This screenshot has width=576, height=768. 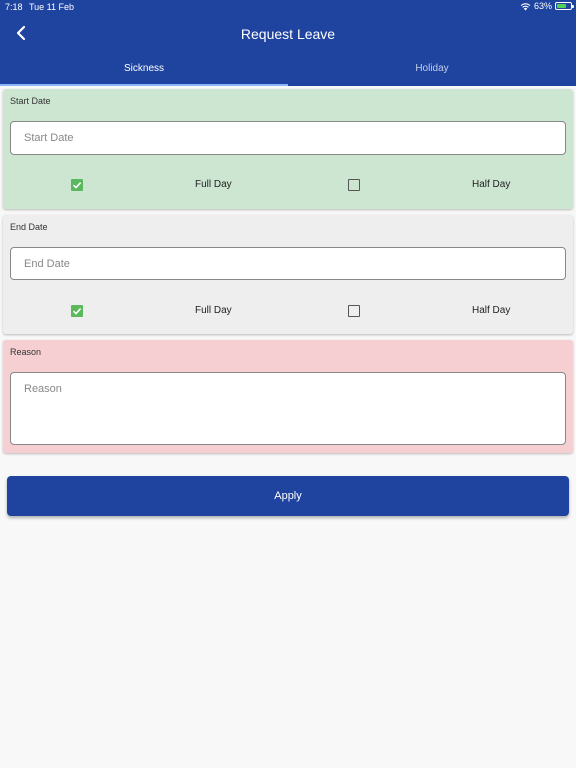 What do you see at coordinates (542, 6) in the screenshot?
I see `battery-percent: 63%` at bounding box center [542, 6].